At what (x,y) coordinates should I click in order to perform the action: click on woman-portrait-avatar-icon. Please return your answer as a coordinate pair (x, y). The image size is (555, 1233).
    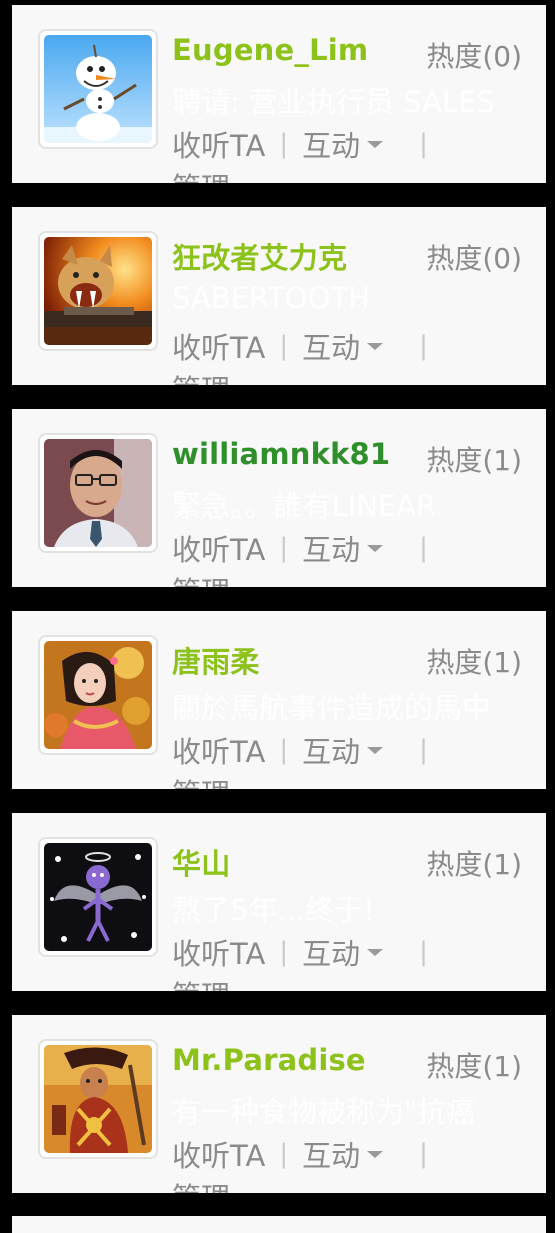
    Looking at the image, I should click on (98, 695).